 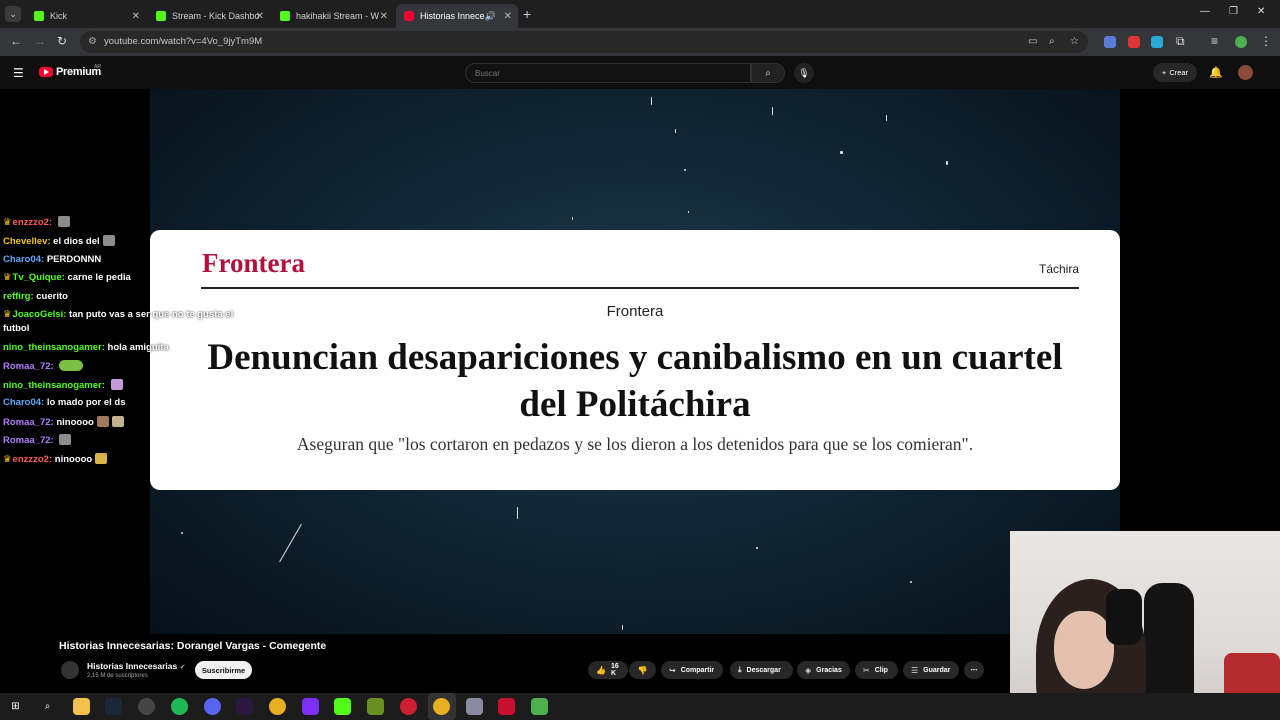 I want to click on discord-icon, so click(x=212, y=706).